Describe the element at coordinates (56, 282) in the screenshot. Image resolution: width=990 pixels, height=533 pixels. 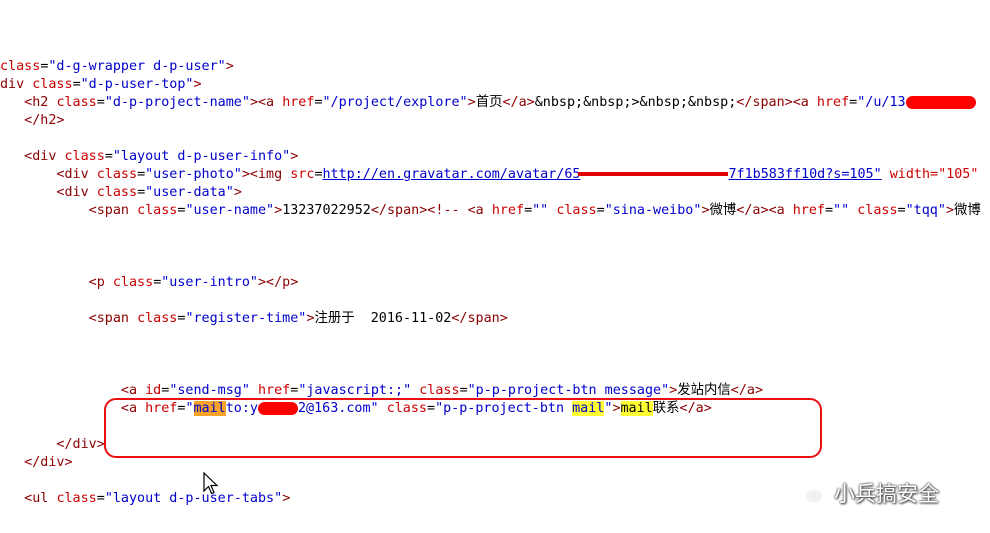
I see `code-token: <p` at that location.